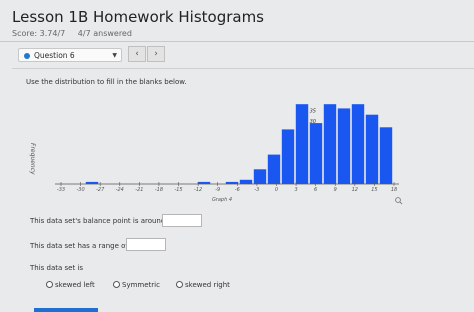 This screenshot has height=312, width=474. I want to click on x-tick-label: -12, so click(198, 190).